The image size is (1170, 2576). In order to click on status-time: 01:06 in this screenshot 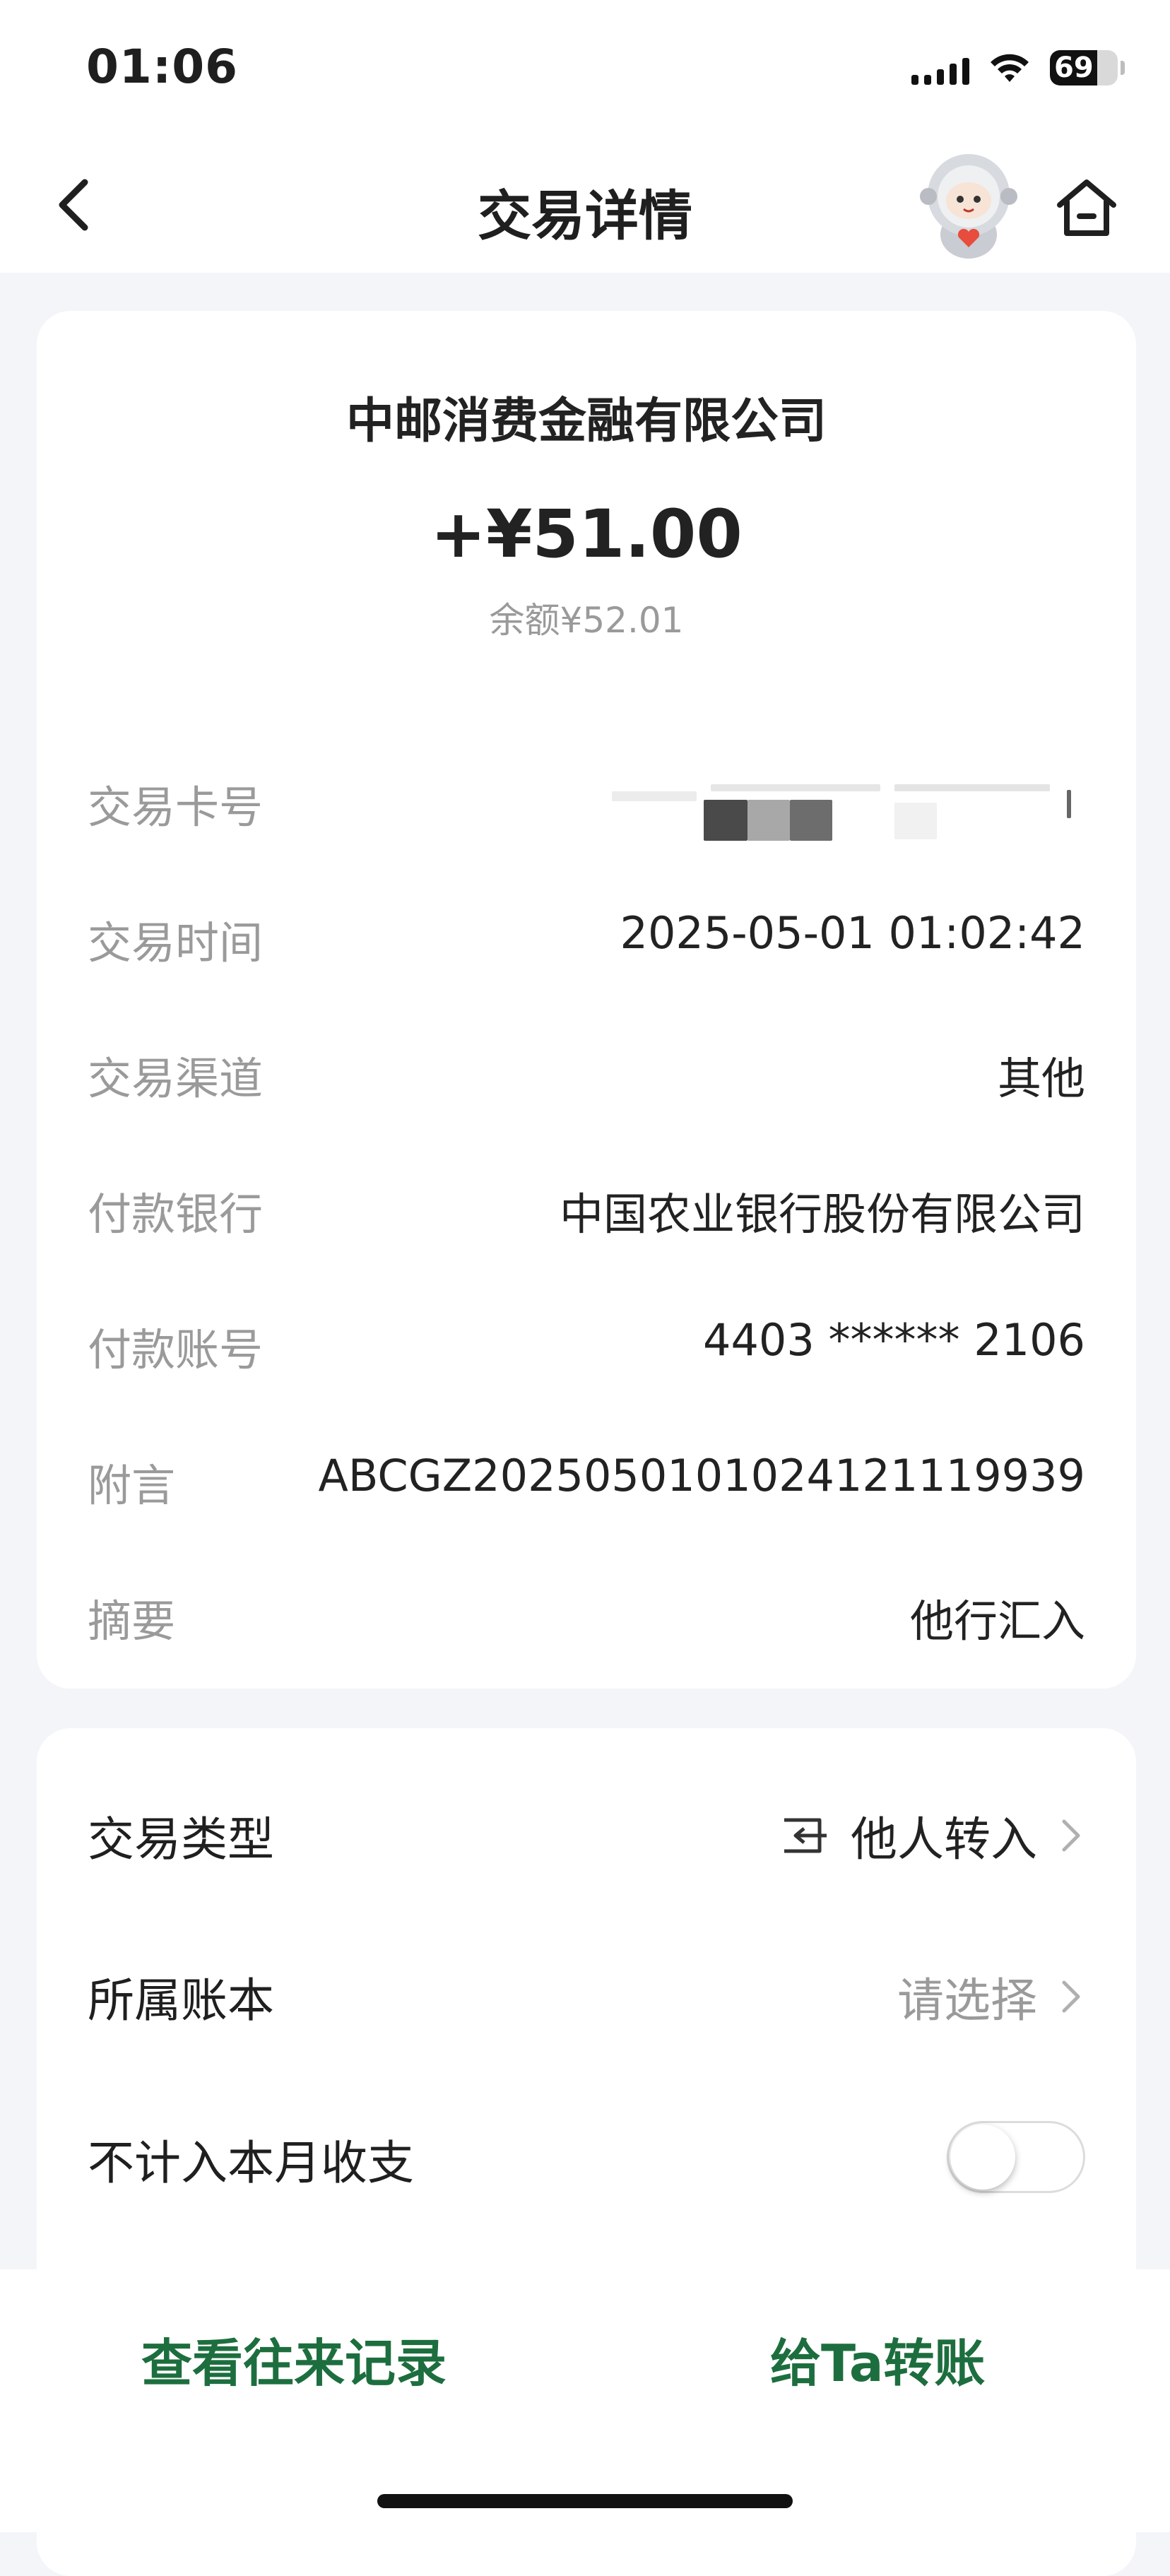, I will do `click(162, 67)`.